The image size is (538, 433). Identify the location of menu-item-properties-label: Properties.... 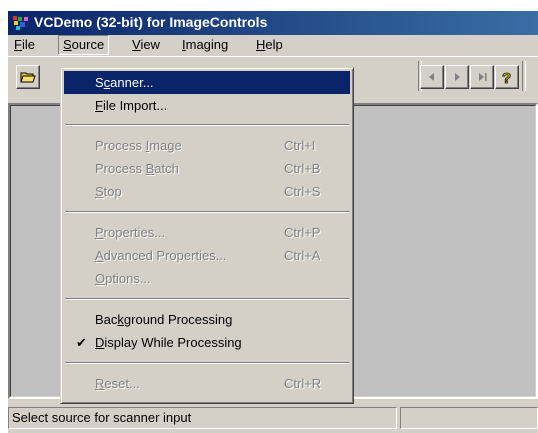
(130, 232).